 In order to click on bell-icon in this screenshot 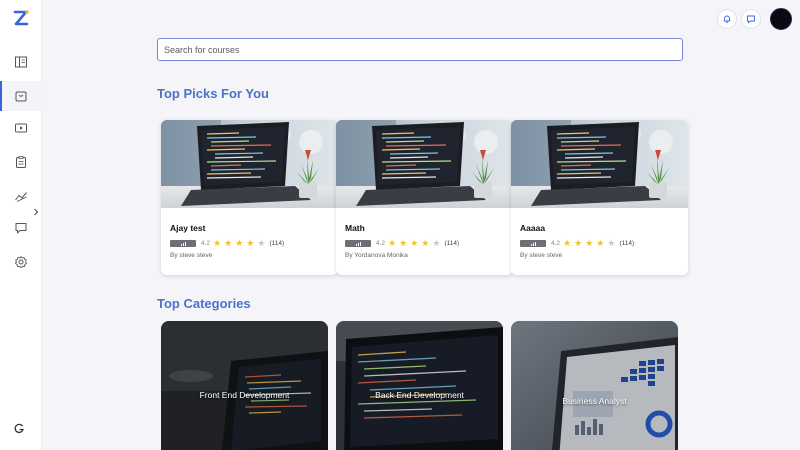, I will do `click(727, 19)`.